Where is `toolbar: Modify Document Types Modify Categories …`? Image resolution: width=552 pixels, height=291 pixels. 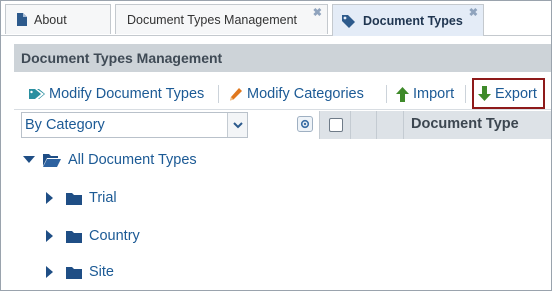
toolbar: Modify Document Types Modify Categories … is located at coordinates (282, 94).